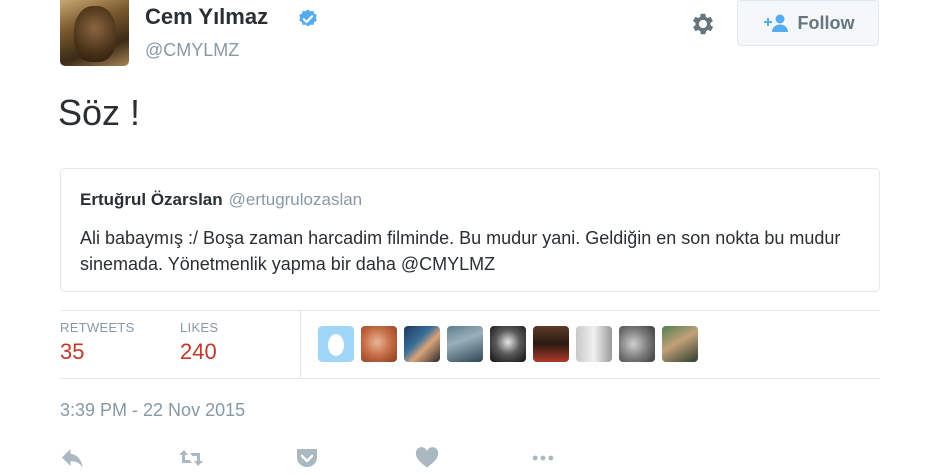 Image resolution: width=940 pixels, height=475 pixels. Describe the element at coordinates (97, 327) in the screenshot. I see `retweets-label: RETWEETS` at that location.